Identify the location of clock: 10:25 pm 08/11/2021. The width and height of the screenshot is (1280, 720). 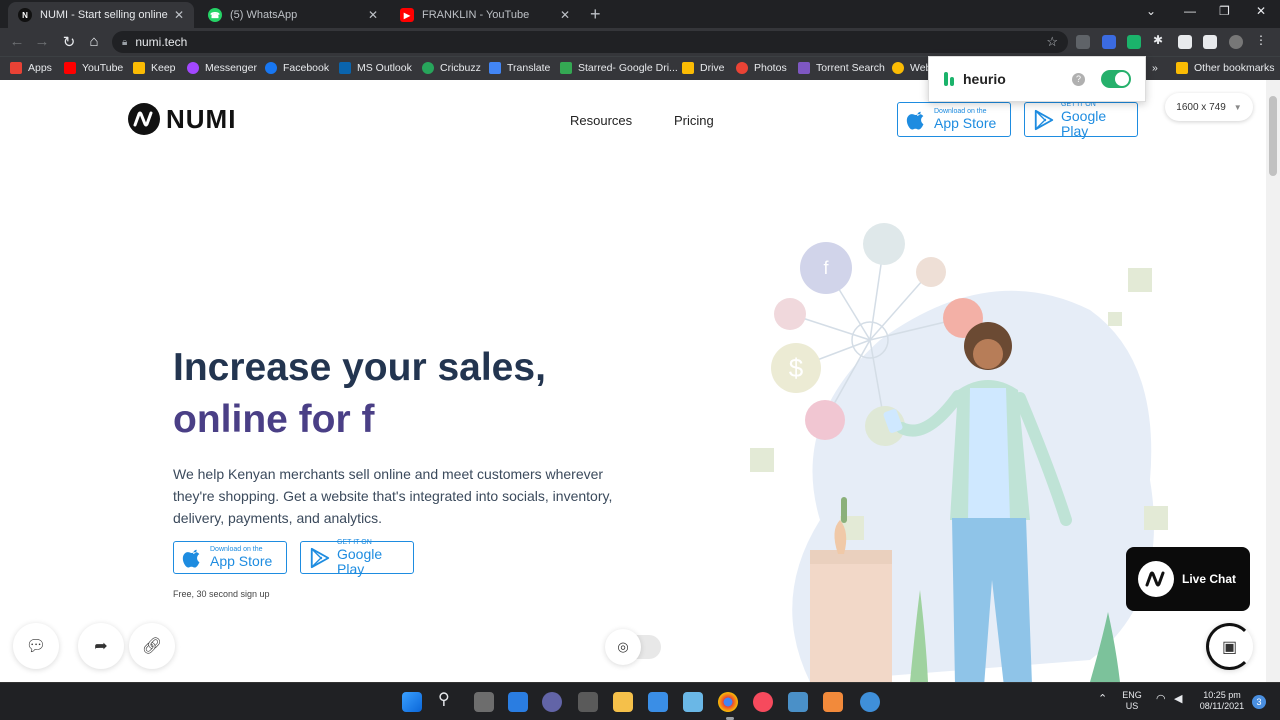
(1222, 701).